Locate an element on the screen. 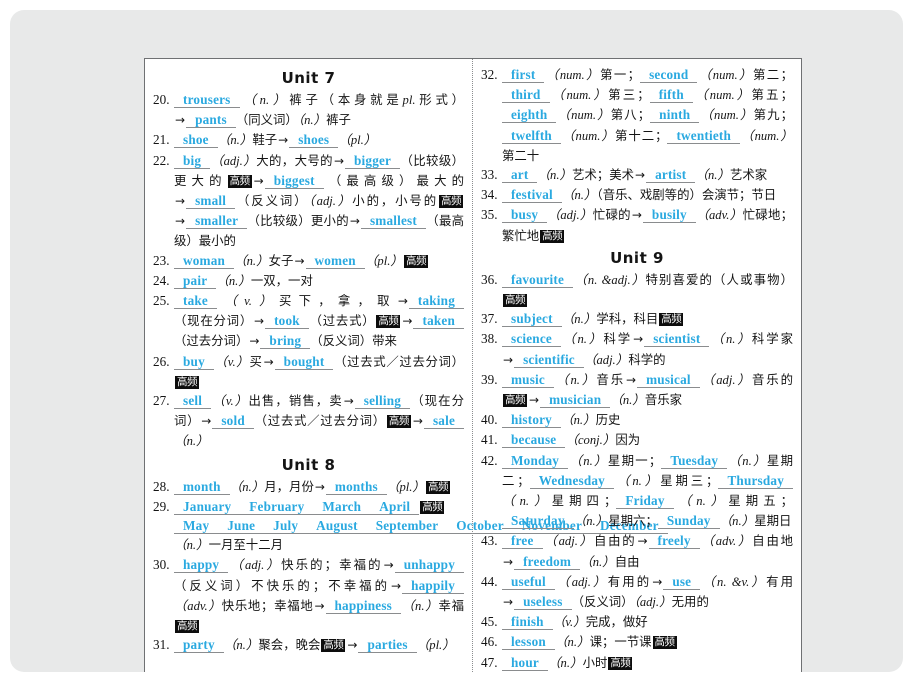  vocab-word: happy is located at coordinates (201, 565).